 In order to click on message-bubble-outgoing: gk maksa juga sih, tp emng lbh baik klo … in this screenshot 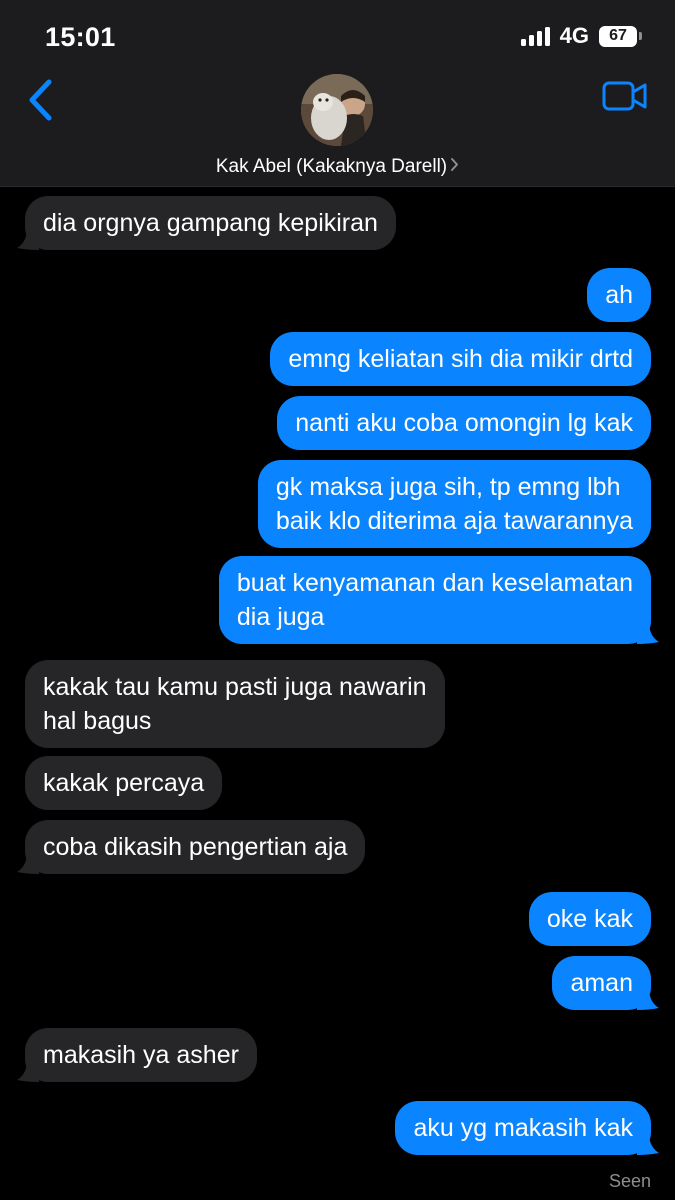, I will do `click(454, 504)`.